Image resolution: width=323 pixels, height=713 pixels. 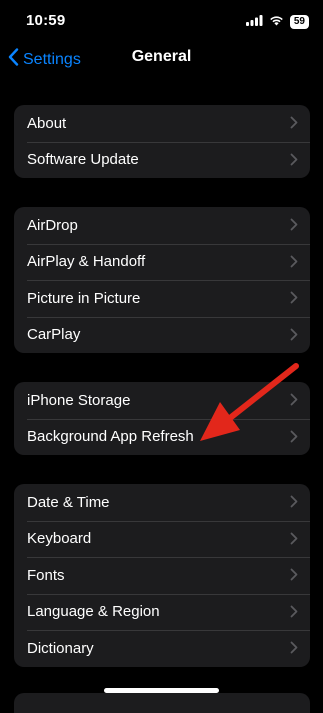 I want to click on annotation-arrow-icon, so click(x=249, y=402).